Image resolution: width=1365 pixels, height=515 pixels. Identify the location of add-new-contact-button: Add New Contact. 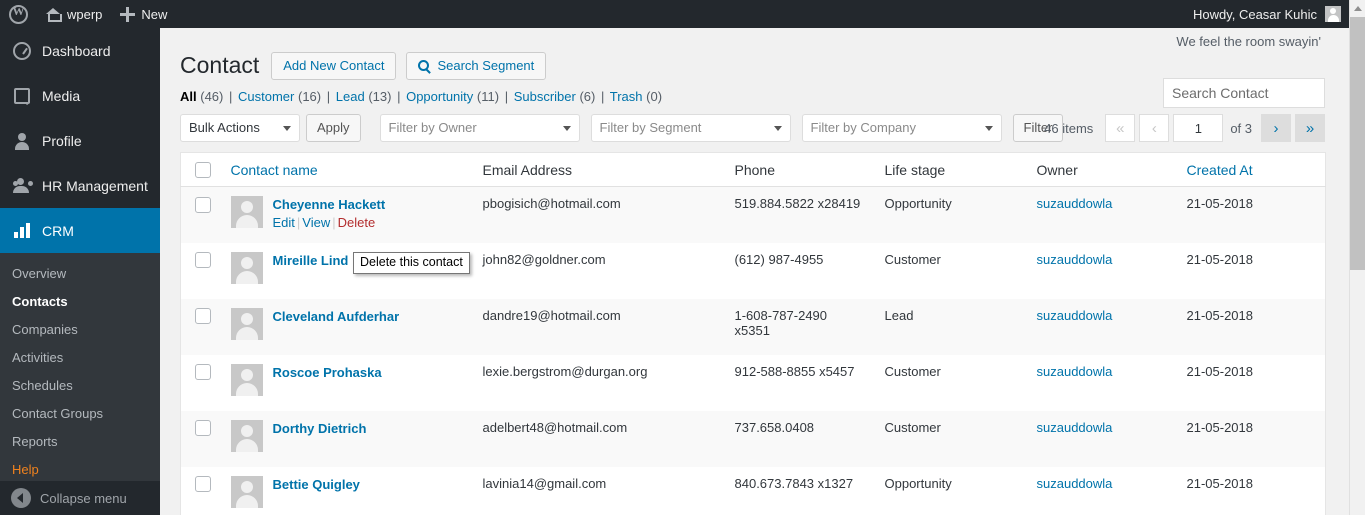
(334, 65).